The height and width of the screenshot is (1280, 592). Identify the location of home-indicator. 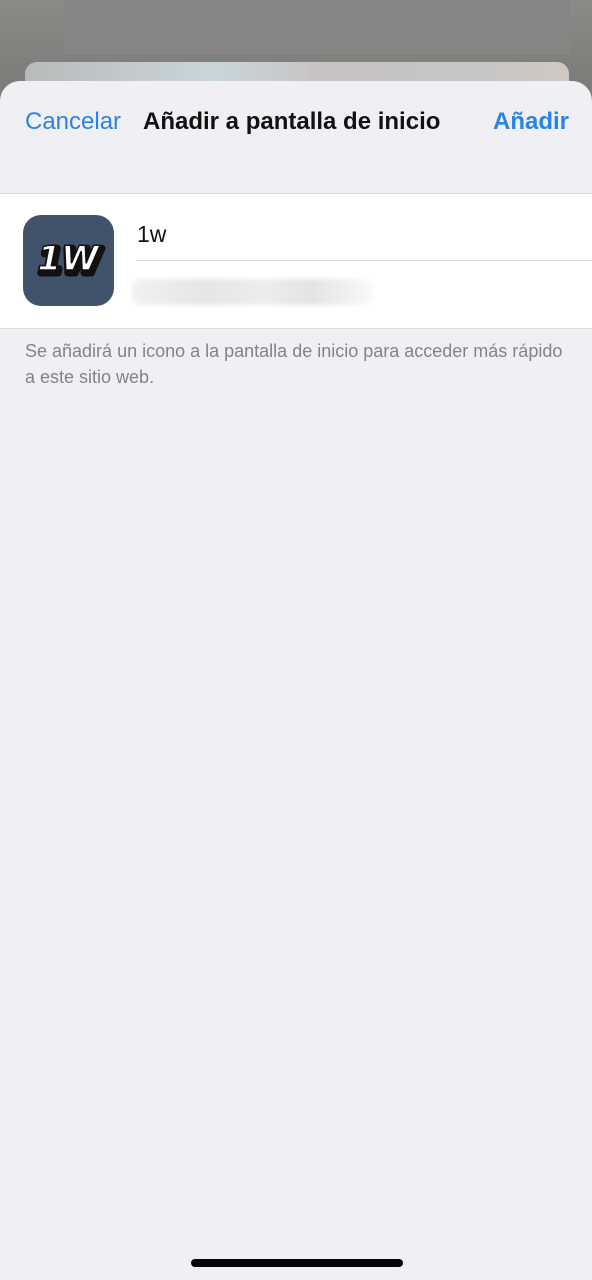
(297, 1263).